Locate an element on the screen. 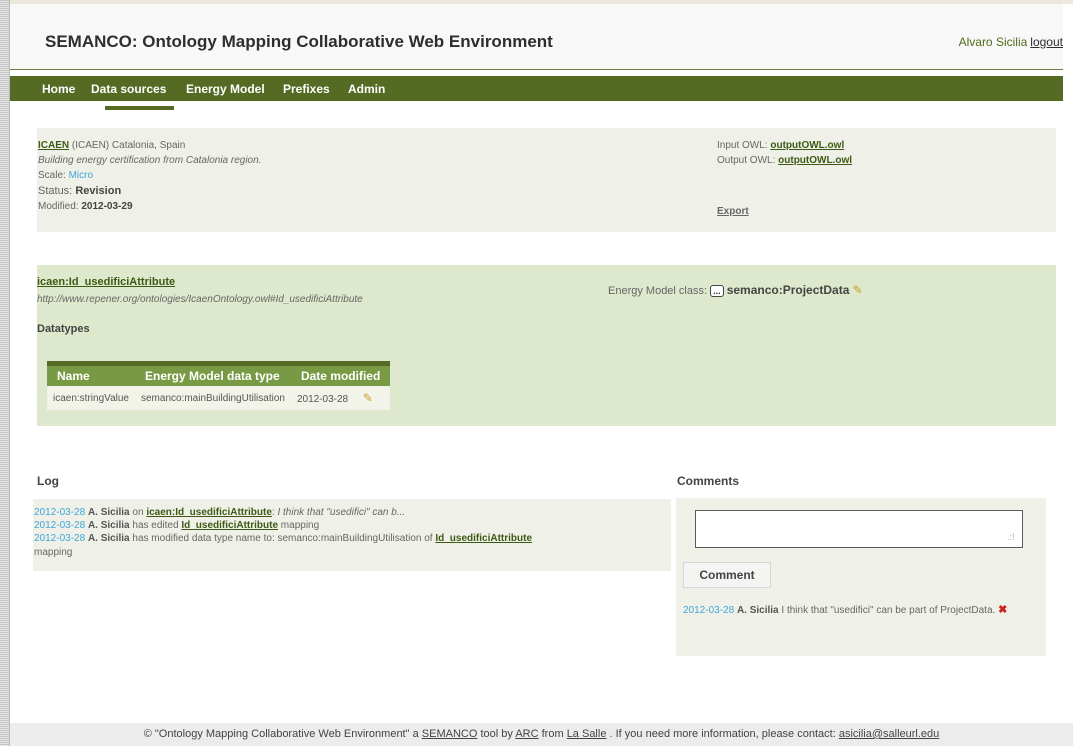 The height and width of the screenshot is (746, 1073). status-label: Status: is located at coordinates (55, 191).